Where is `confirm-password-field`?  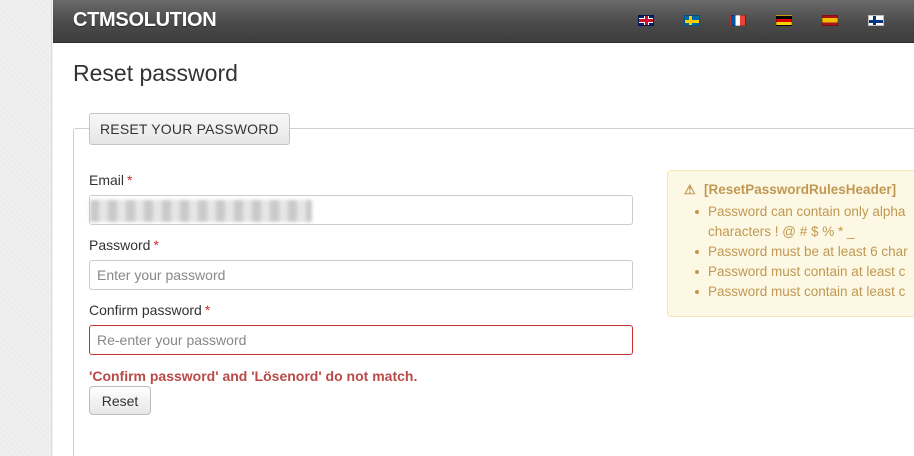 confirm-password-field is located at coordinates (361, 340).